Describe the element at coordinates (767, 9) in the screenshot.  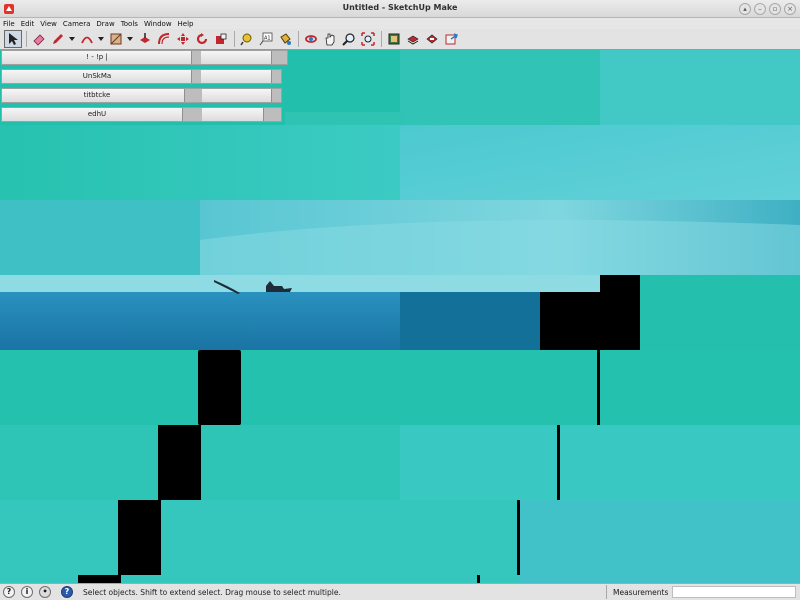
I see `window-controls: ▴ – ▫ ×` at that location.